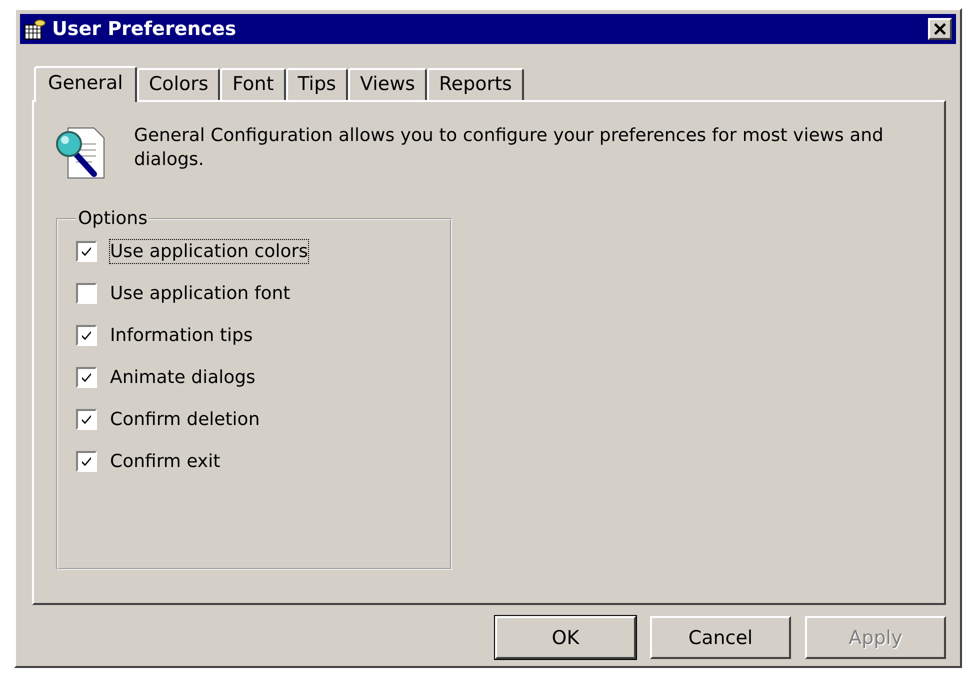 This screenshot has height=675, width=974. Describe the element at coordinates (565, 637) in the screenshot. I see `dialog-button: OK` at that location.